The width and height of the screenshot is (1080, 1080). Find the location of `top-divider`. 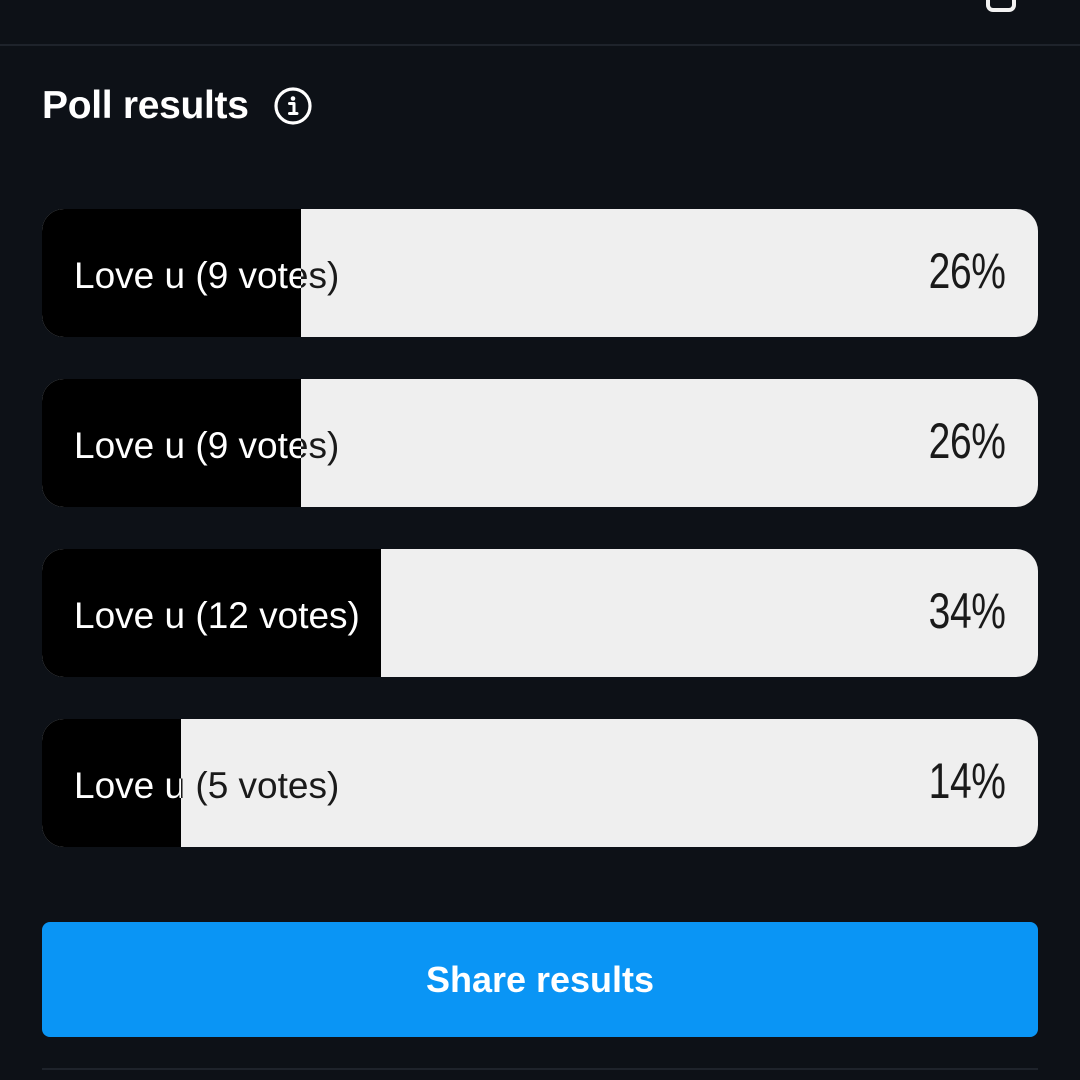

top-divider is located at coordinates (540, 45).